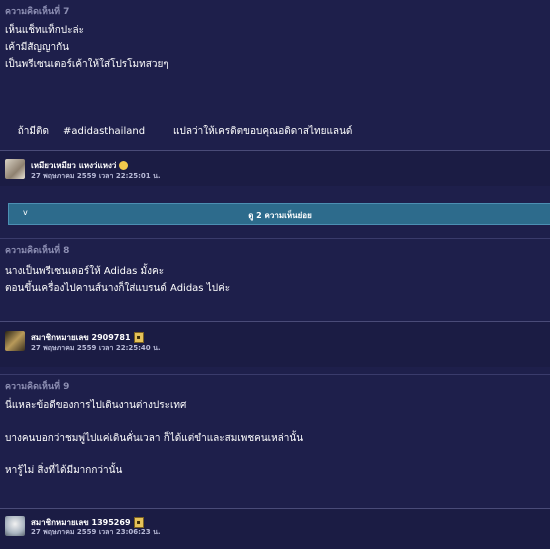 This screenshot has width=550, height=549. Describe the element at coordinates (96, 405) in the screenshot. I see `comment-line: นี่แหละข้อดีของการไปเดินงานต่างประเทศ` at that location.